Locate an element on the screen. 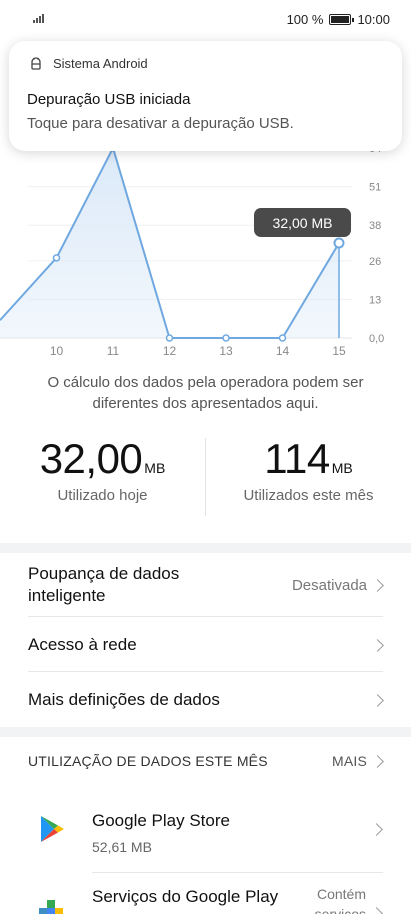 The image size is (411, 914). y-tick-label: 51 is located at coordinates (375, 188).